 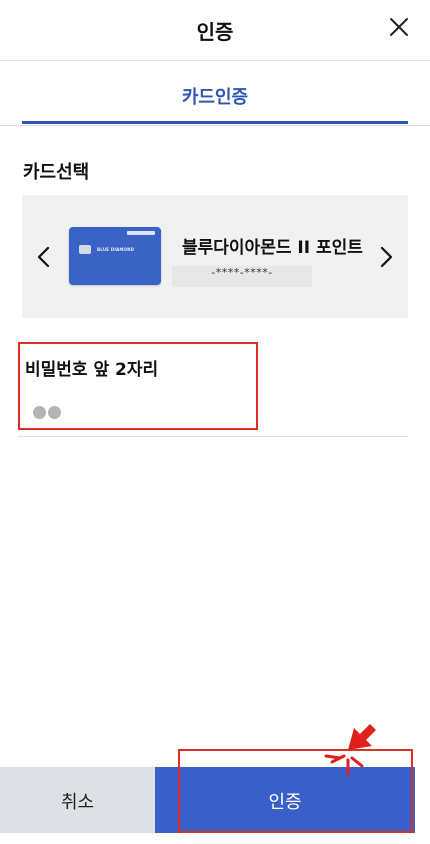 I want to click on tab-card-auth: 카드인증, so click(x=215, y=92).